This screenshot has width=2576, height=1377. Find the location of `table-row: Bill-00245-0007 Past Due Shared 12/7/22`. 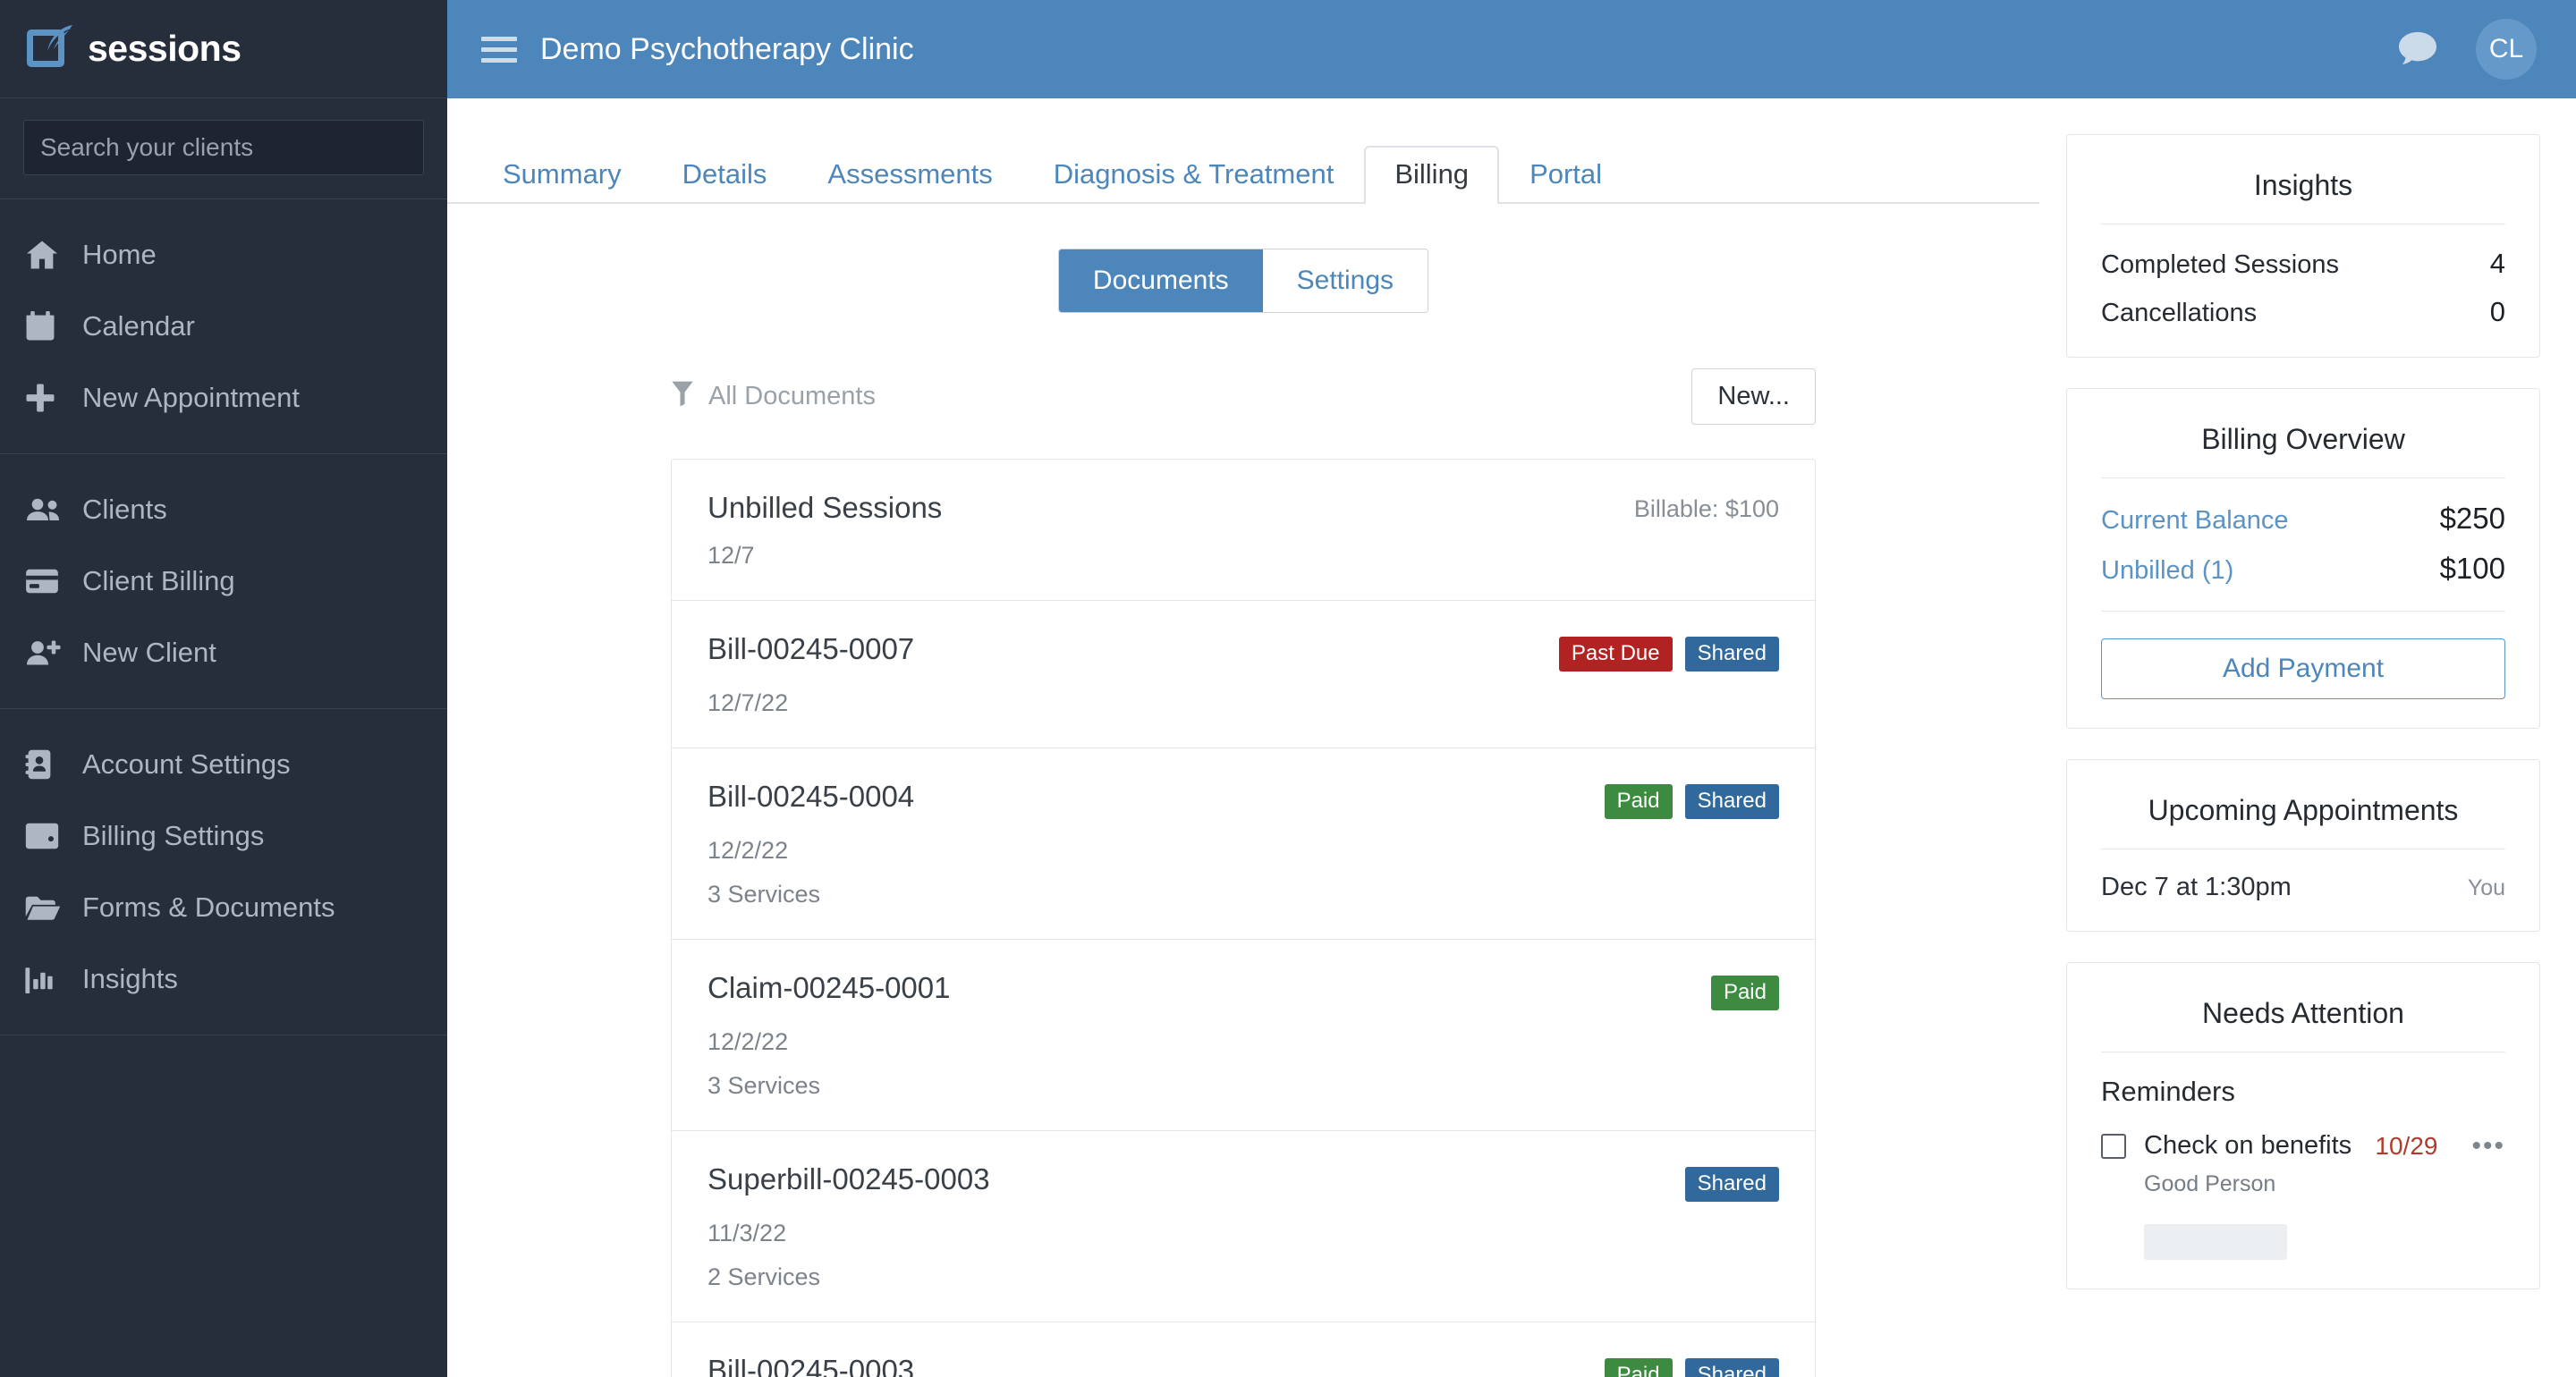

table-row: Bill-00245-0007 Past Due Shared 12/7/22 is located at coordinates (1243, 675).